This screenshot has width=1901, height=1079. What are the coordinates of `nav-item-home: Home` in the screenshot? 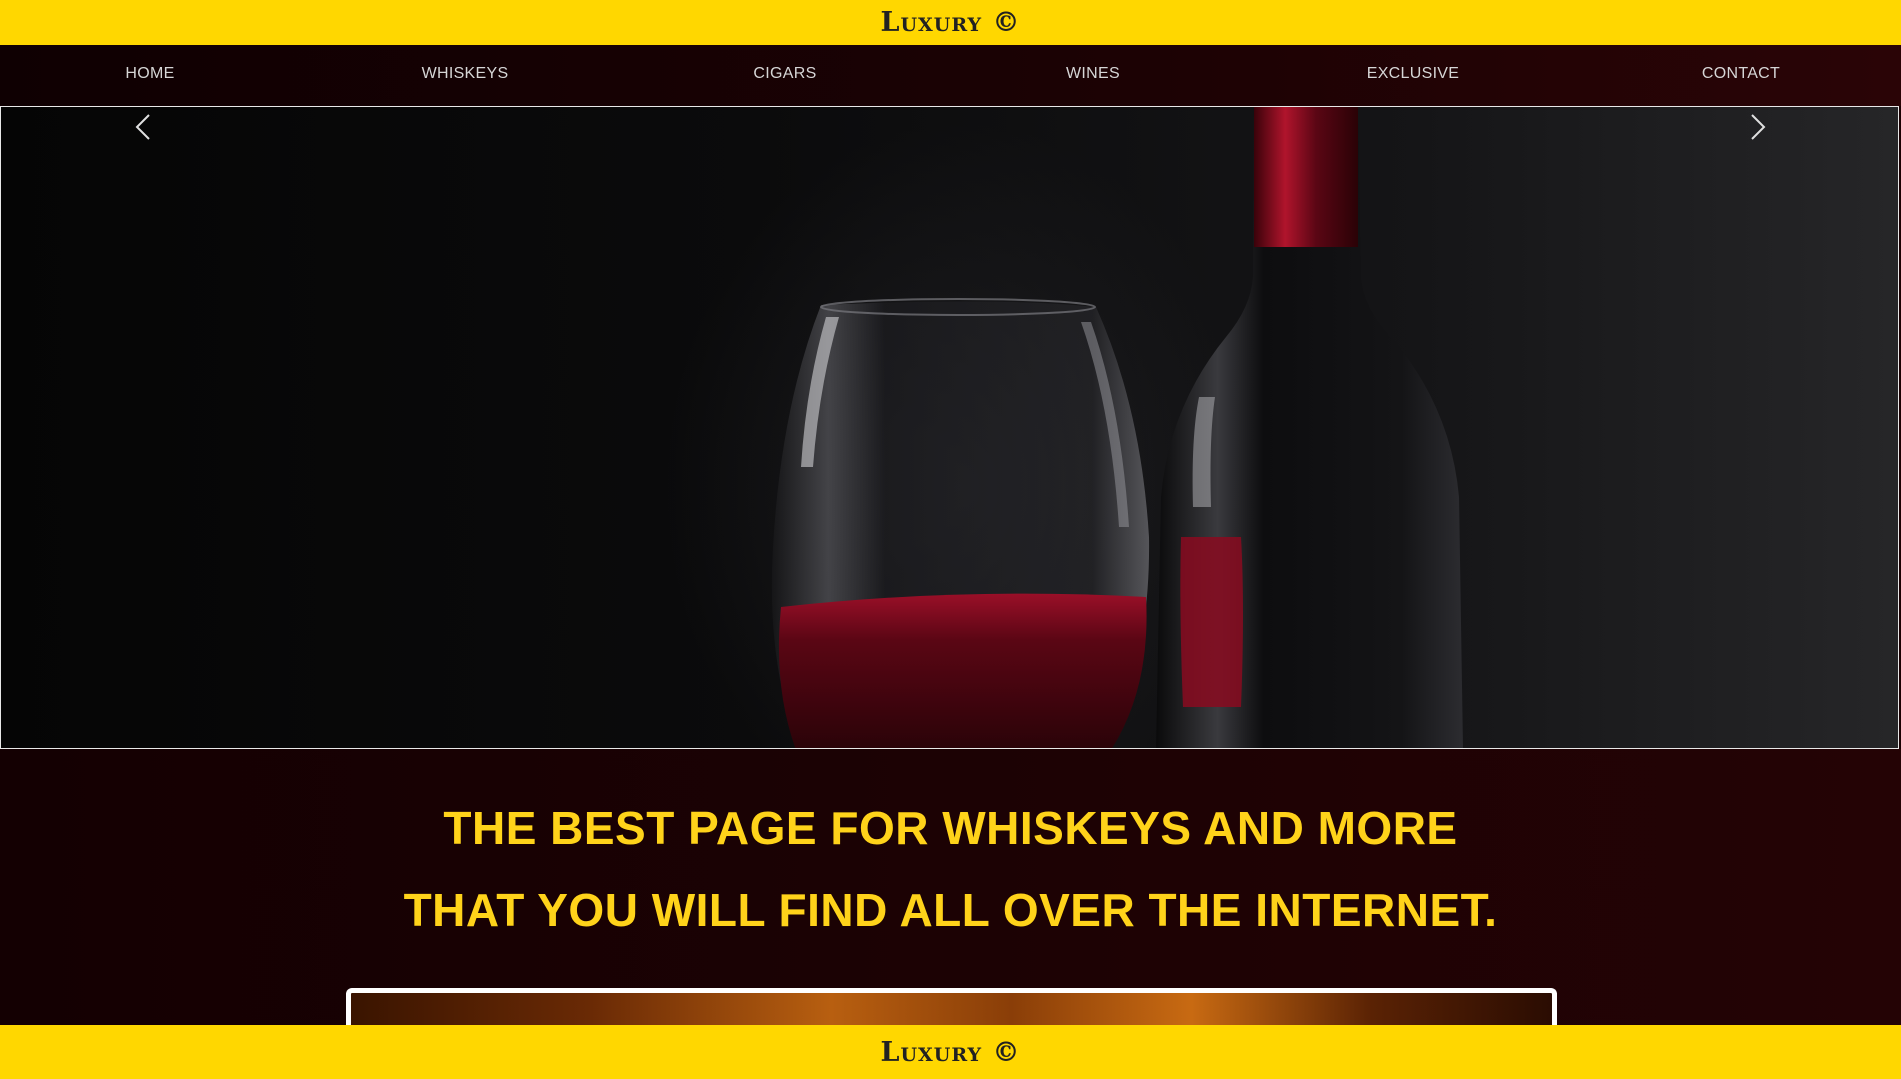 It's located at (149, 74).